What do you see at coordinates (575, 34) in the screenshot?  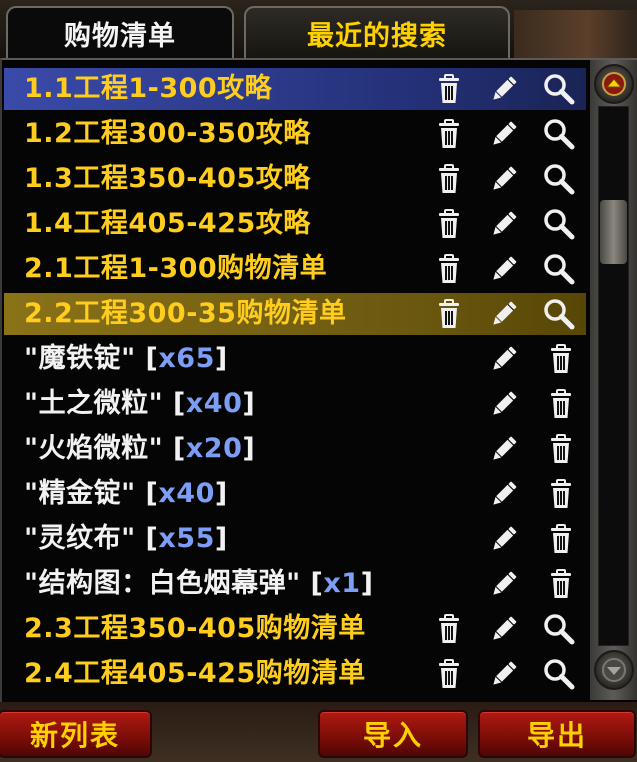 I see `tab-bar-background` at bounding box center [575, 34].